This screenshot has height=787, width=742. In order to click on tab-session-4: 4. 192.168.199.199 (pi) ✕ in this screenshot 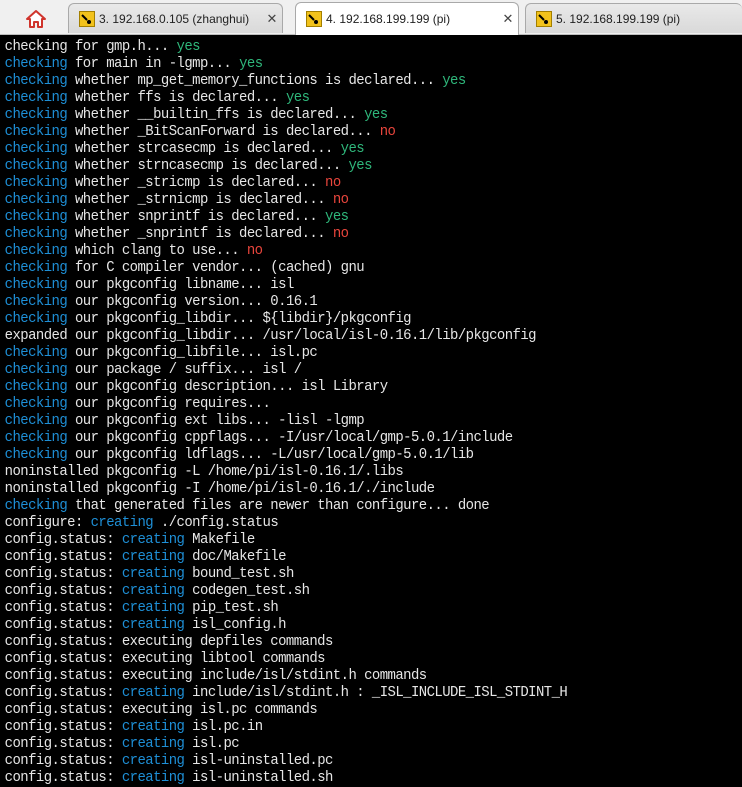, I will do `click(407, 18)`.